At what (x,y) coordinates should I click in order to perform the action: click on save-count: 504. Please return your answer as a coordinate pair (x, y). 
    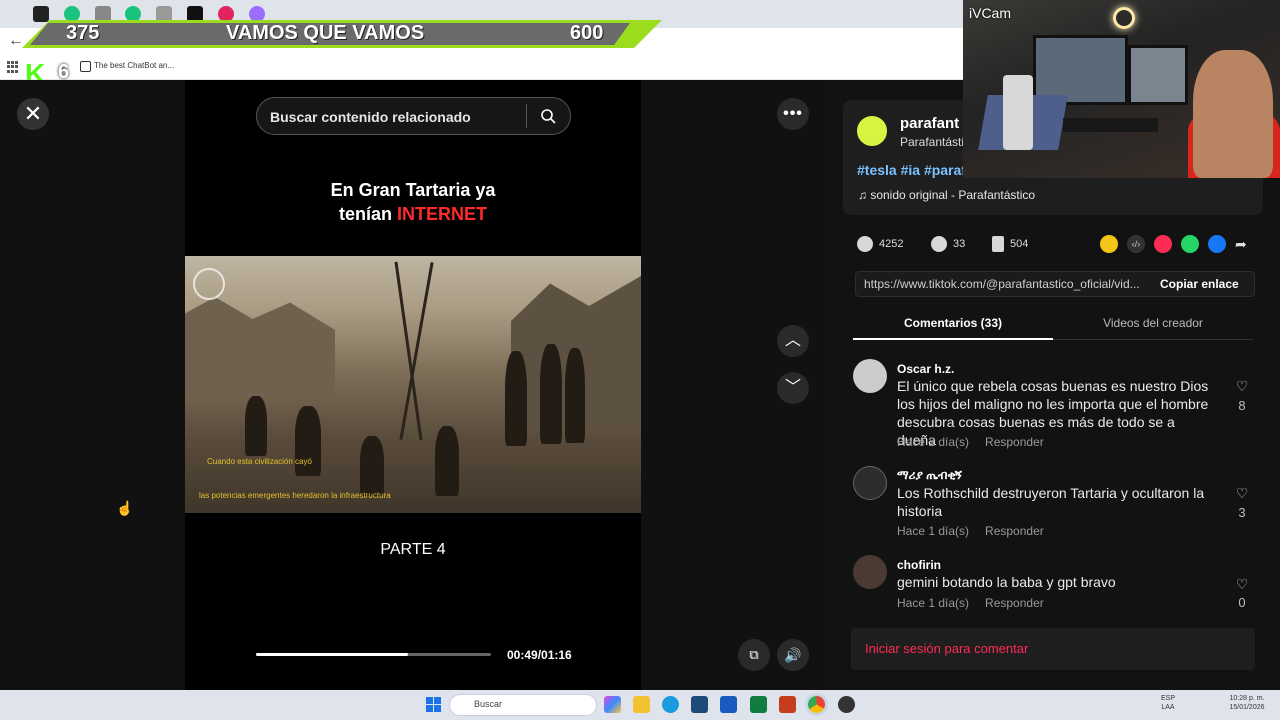
    Looking at the image, I should click on (1019, 244).